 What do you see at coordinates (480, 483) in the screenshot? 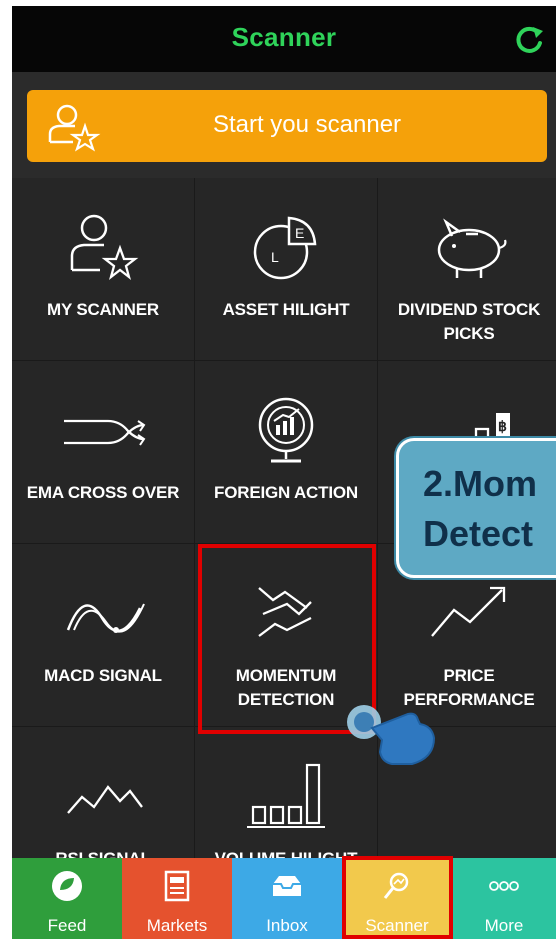
I see `callout-line-1: 2.Mom` at bounding box center [480, 483].